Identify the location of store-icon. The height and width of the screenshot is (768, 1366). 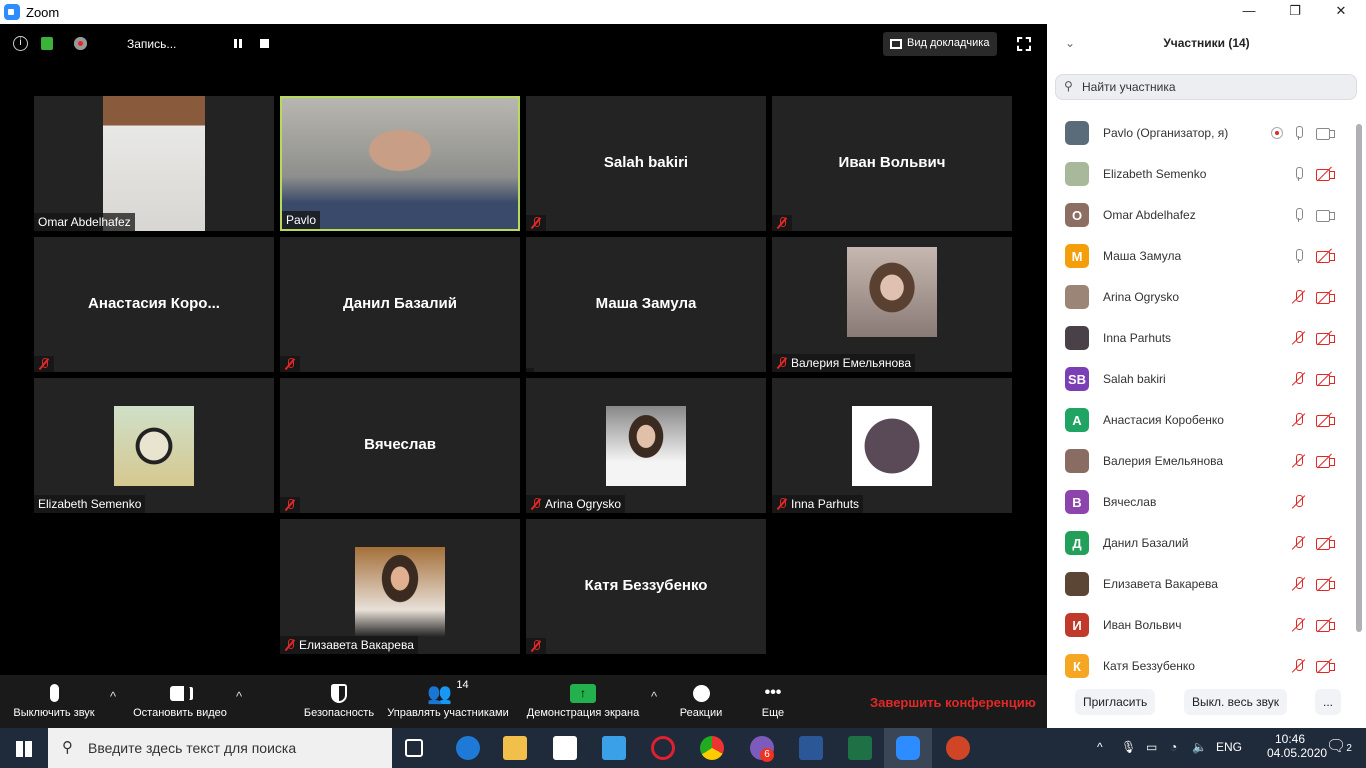
(565, 748).